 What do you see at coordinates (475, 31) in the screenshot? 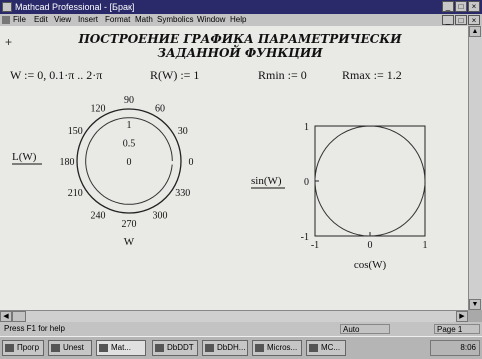
I see `scroll-up-arrow-icon: ▲` at bounding box center [475, 31].